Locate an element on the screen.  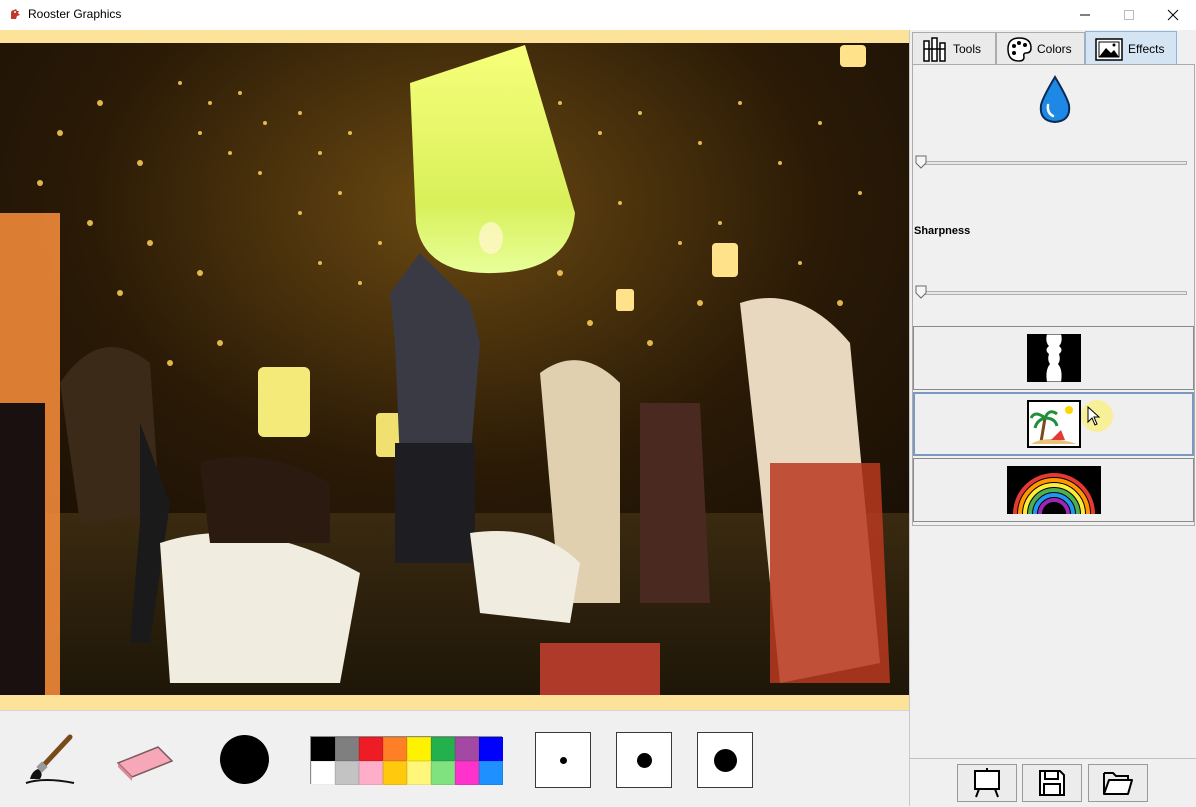
swatch-light-gray is located at coordinates (347, 773).